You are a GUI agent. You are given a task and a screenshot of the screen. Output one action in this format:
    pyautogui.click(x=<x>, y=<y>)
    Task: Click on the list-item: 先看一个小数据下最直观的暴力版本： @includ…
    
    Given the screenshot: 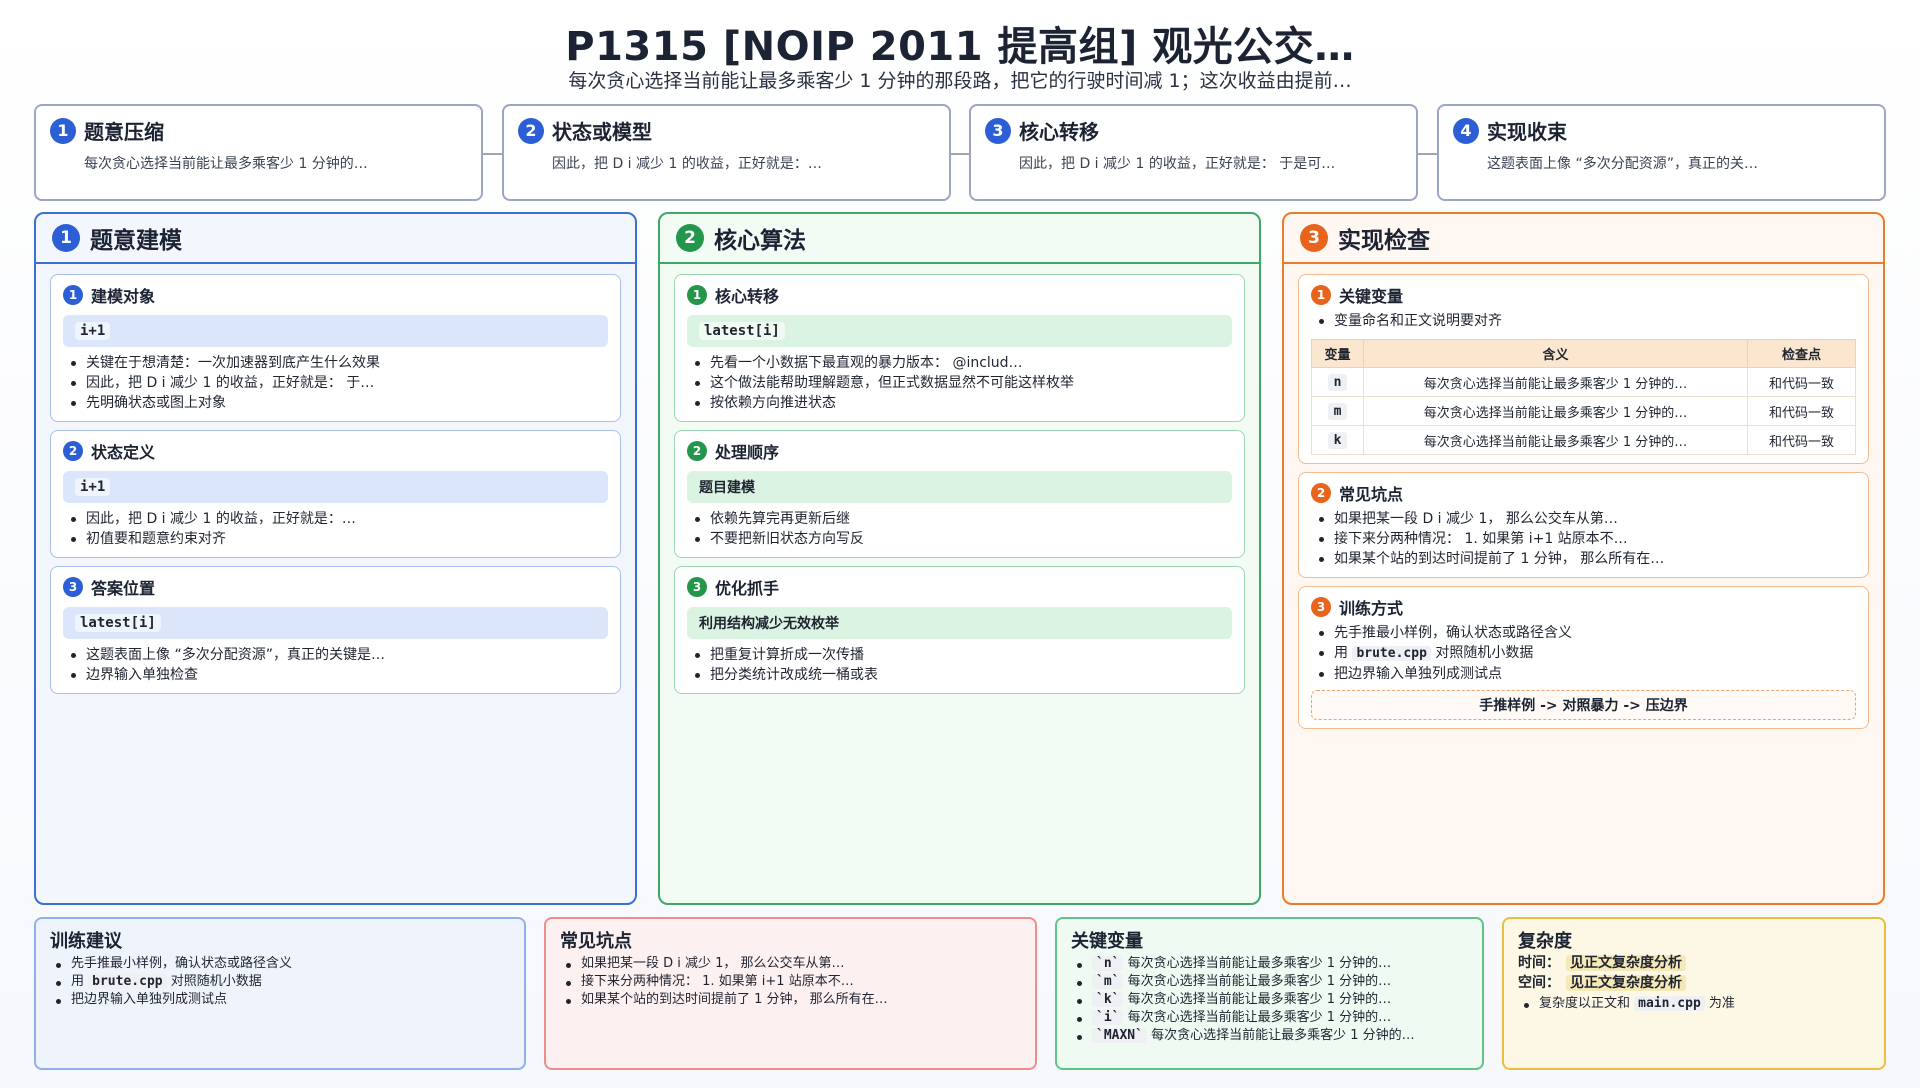 What is the action you would take?
    pyautogui.click(x=963, y=363)
    